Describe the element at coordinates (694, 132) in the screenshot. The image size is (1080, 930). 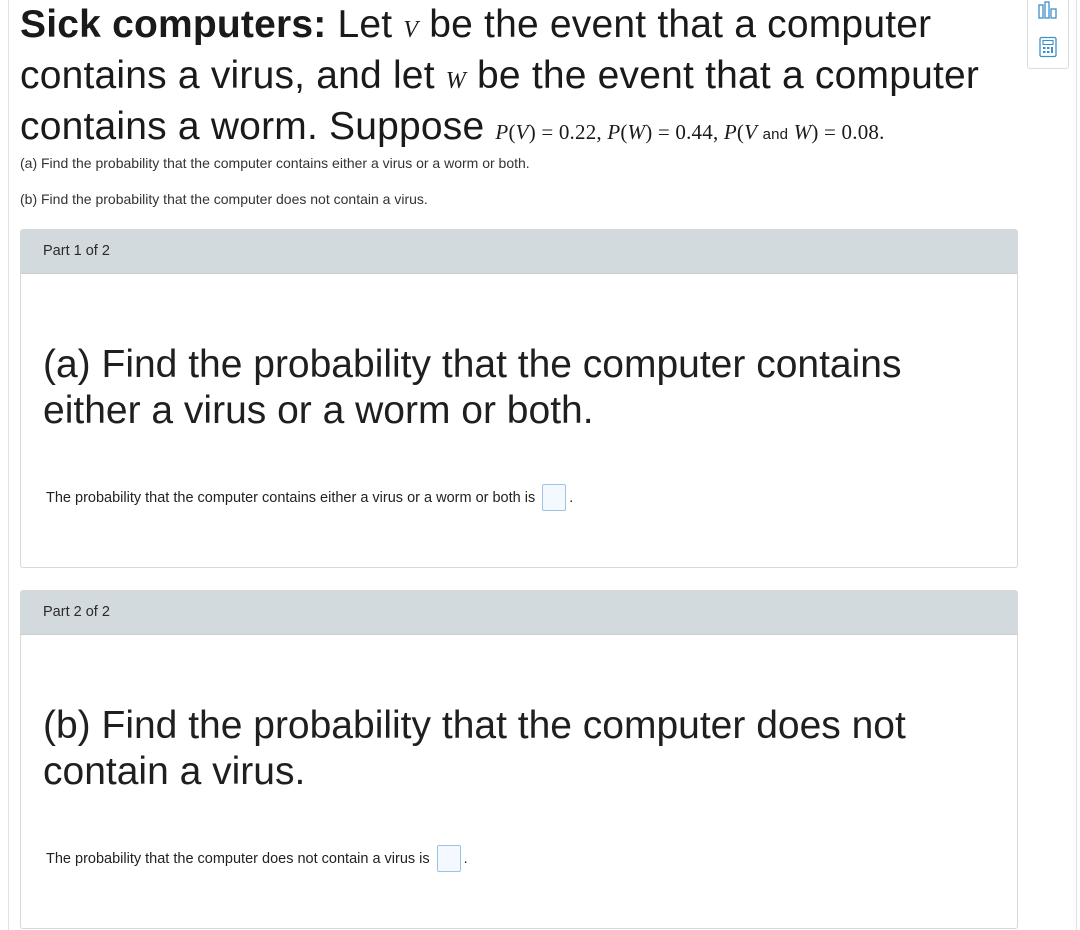
I see `p-w-value: 0.44` at that location.